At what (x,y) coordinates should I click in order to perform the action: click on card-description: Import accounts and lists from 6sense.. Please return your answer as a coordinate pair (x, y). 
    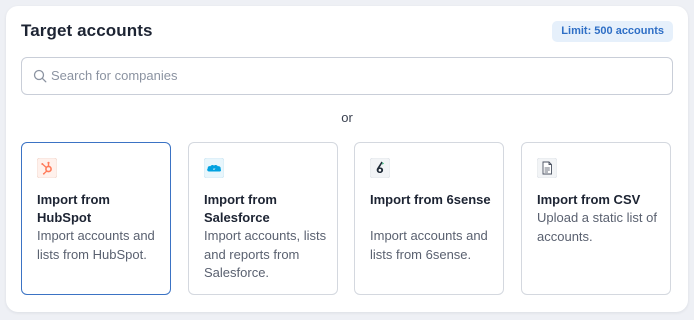
    Looking at the image, I should click on (429, 245).